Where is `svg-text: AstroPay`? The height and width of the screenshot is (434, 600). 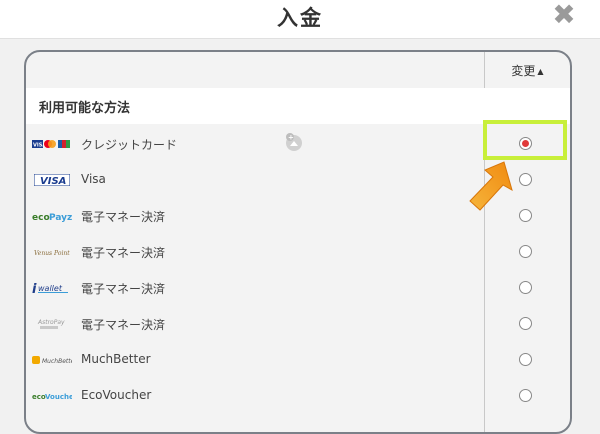 svg-text: AstroPay is located at coordinates (51, 322).